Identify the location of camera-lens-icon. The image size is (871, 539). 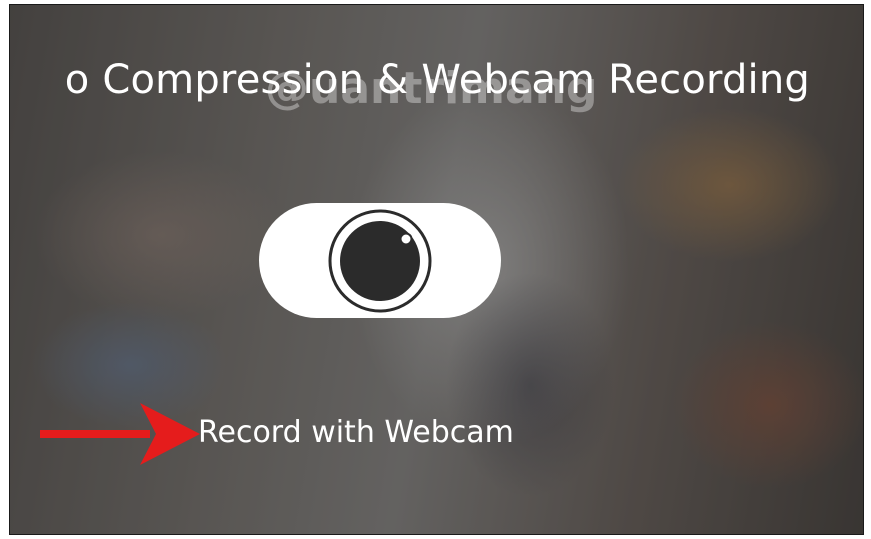
(380, 260).